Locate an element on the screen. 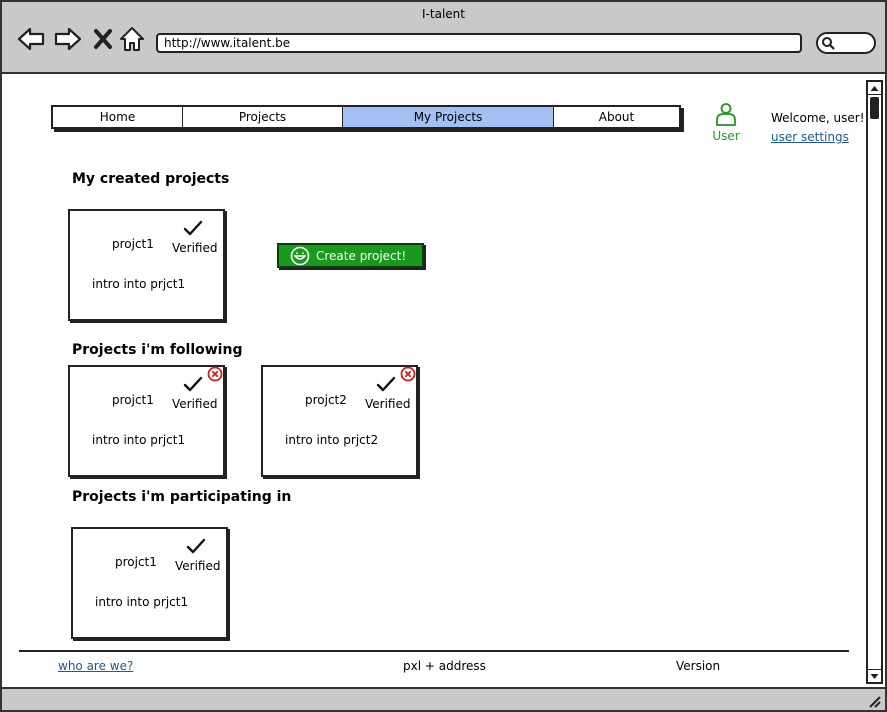 The image size is (887, 712). browser-search-field is located at coordinates (846, 43).